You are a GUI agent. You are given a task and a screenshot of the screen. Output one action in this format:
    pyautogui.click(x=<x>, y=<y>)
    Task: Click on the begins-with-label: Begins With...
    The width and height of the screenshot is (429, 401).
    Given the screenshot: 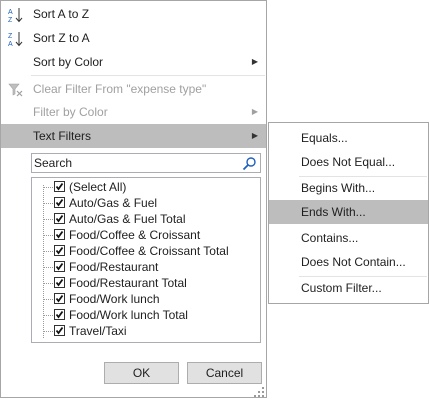 What is the action you would take?
    pyautogui.click(x=338, y=188)
    